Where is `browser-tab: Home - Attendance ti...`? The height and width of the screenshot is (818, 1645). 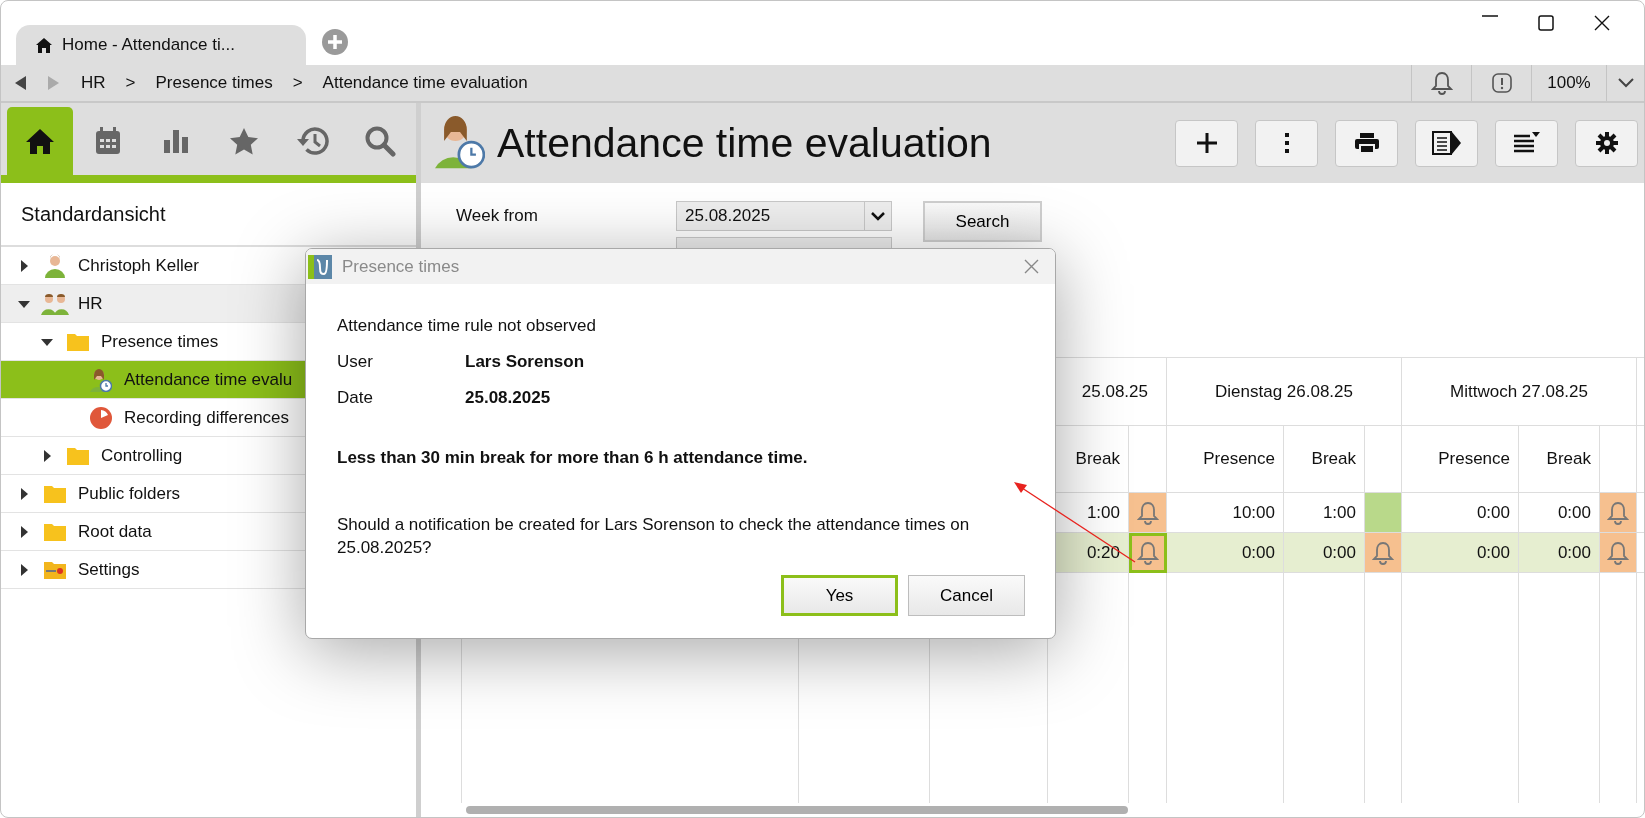
browser-tab: Home - Attendance ti... is located at coordinates (161, 45).